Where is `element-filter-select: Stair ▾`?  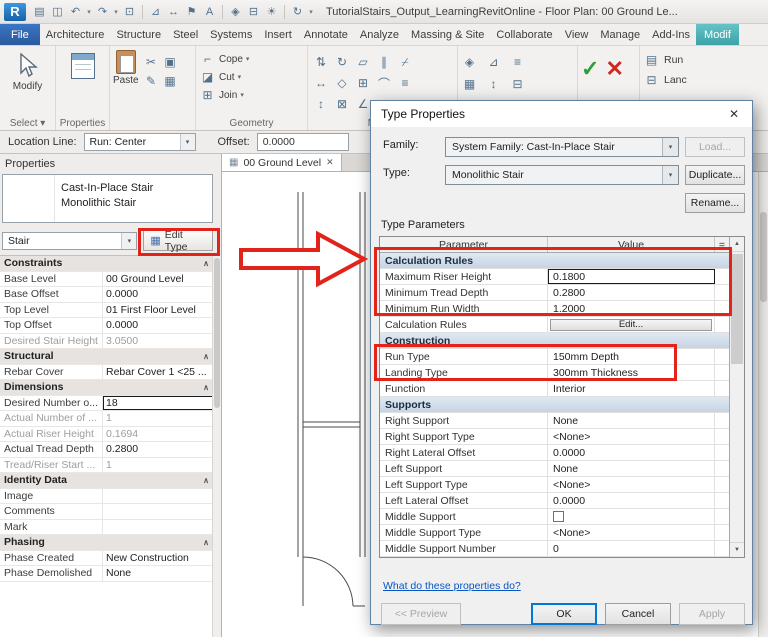
element-filter-select: Stair ▾ is located at coordinates (70, 240).